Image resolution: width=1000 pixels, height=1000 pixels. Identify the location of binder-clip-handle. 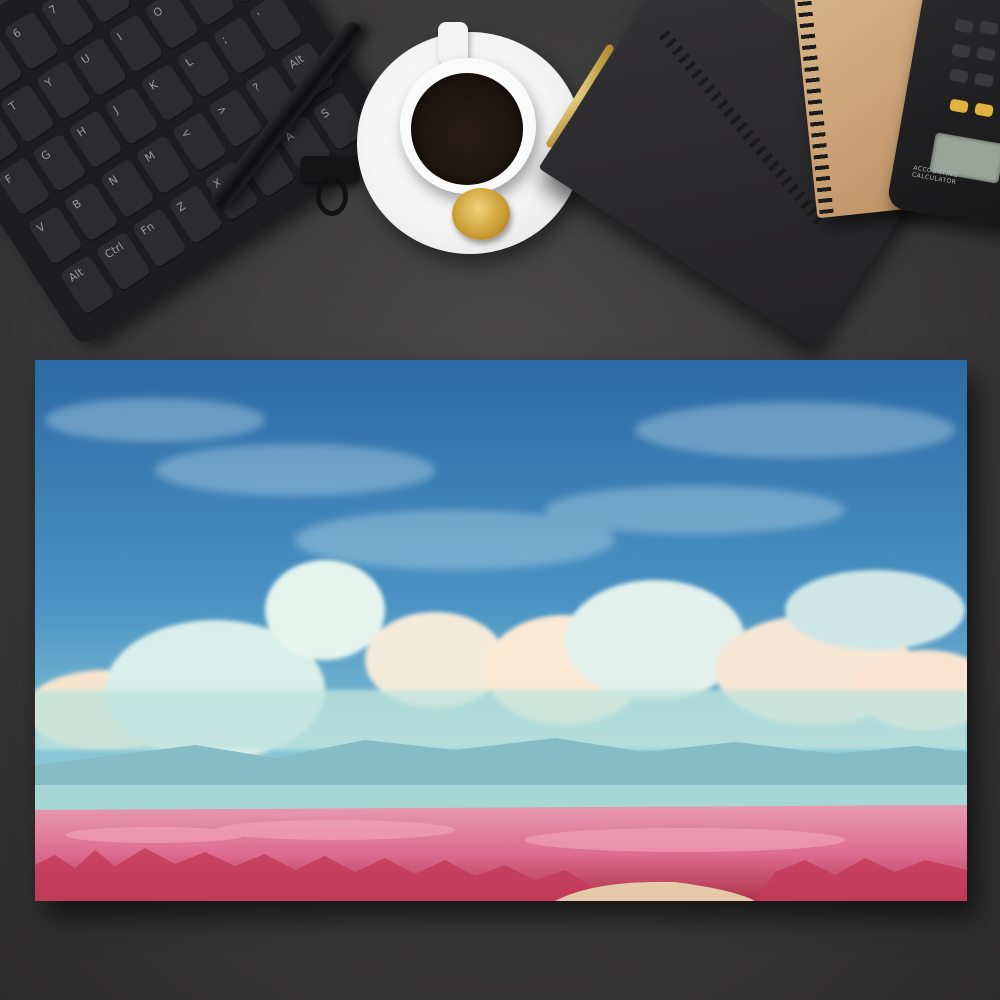
(332, 196).